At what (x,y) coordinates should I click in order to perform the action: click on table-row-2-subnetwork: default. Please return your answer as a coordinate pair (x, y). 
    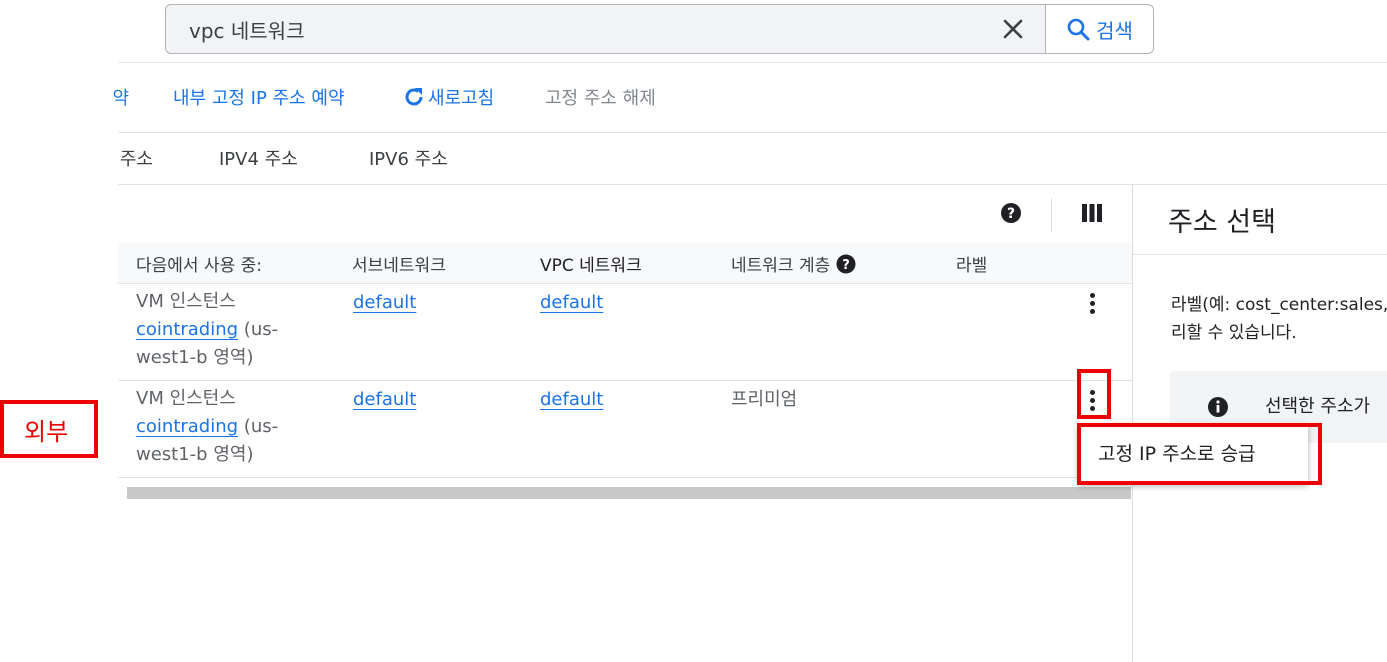
    Looking at the image, I should click on (384, 400).